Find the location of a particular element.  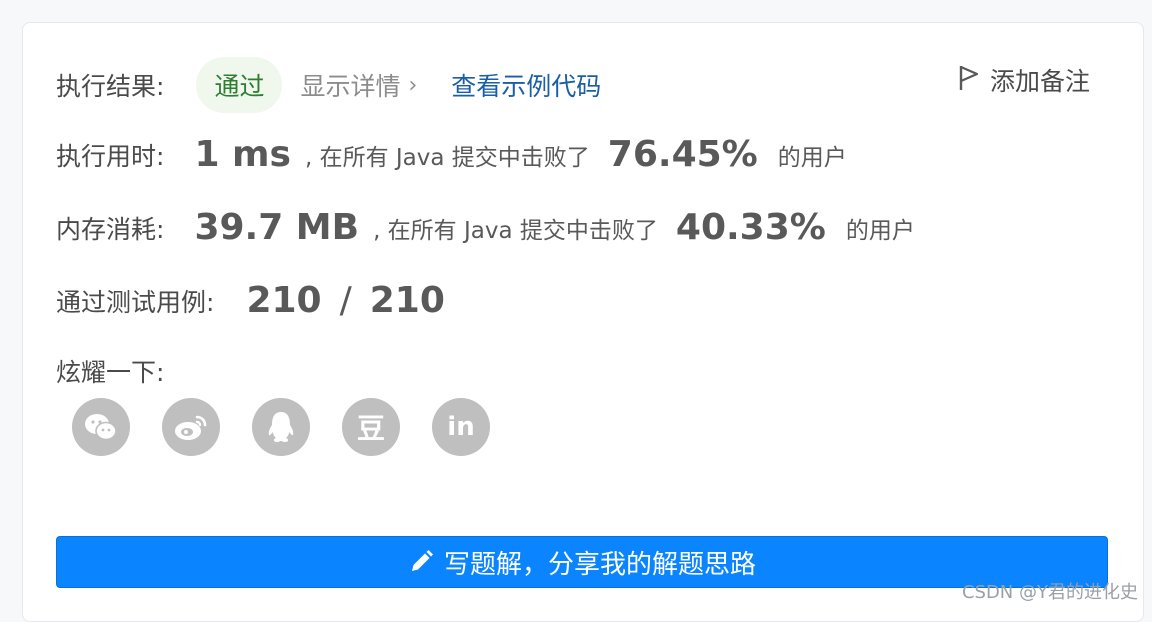

result-label: 执行结果: is located at coordinates (110, 86).